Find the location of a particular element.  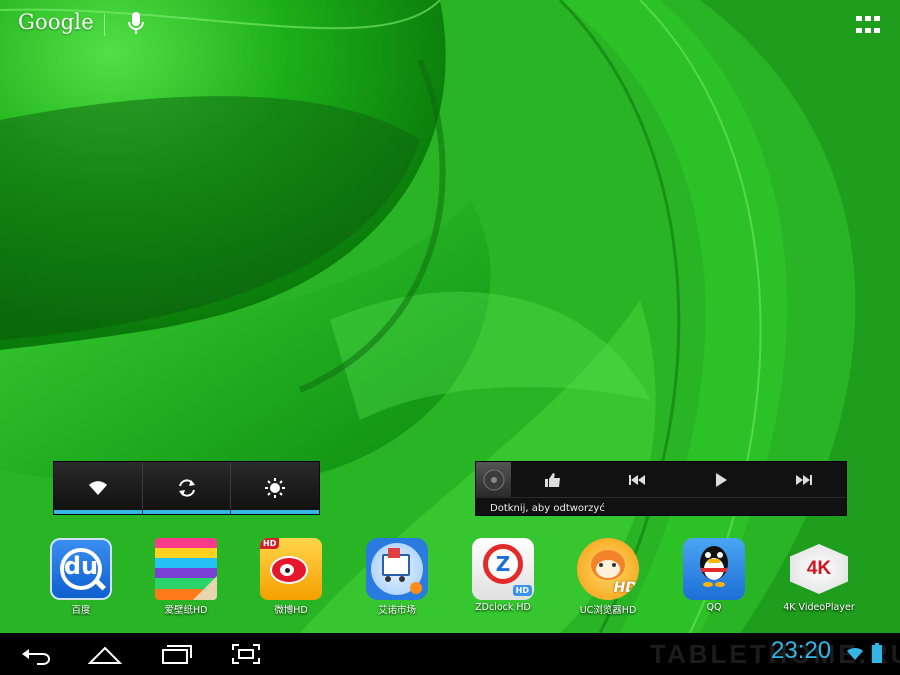

play-button is located at coordinates (721, 479).